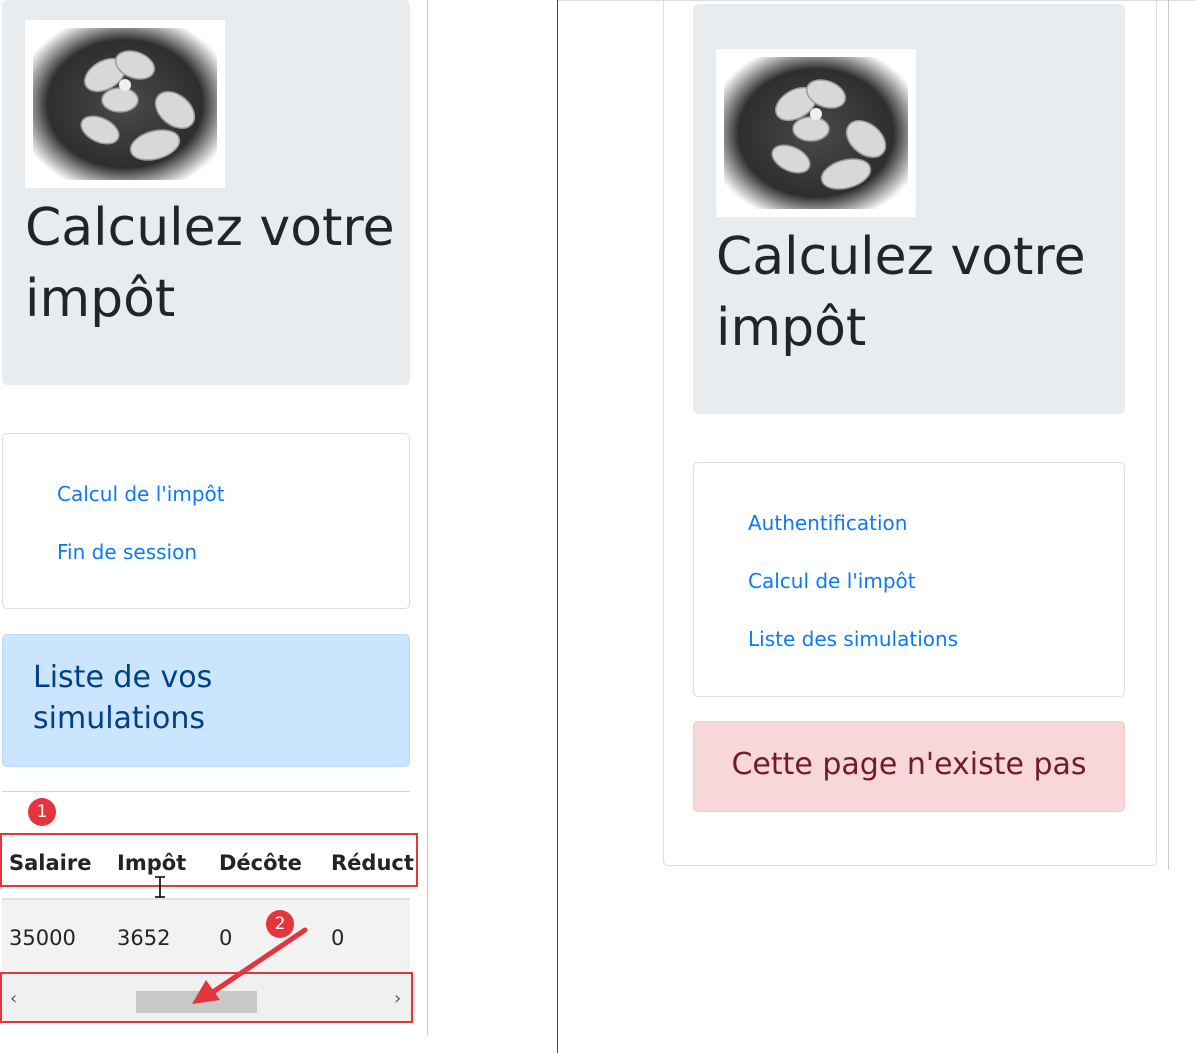 This screenshot has width=1195, height=1053. I want to click on right-divider, so click(1168, 435).